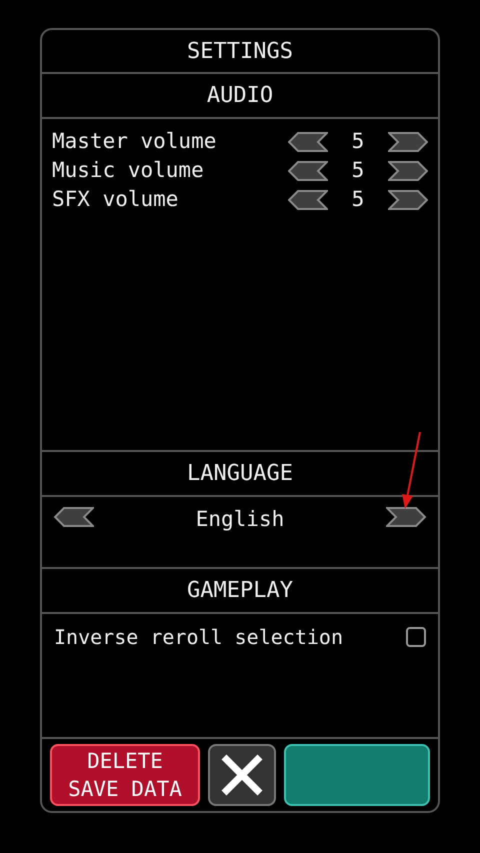 This screenshot has height=853, width=480. What do you see at coordinates (198, 637) in the screenshot?
I see `option-label: Inverse reroll selection` at bounding box center [198, 637].